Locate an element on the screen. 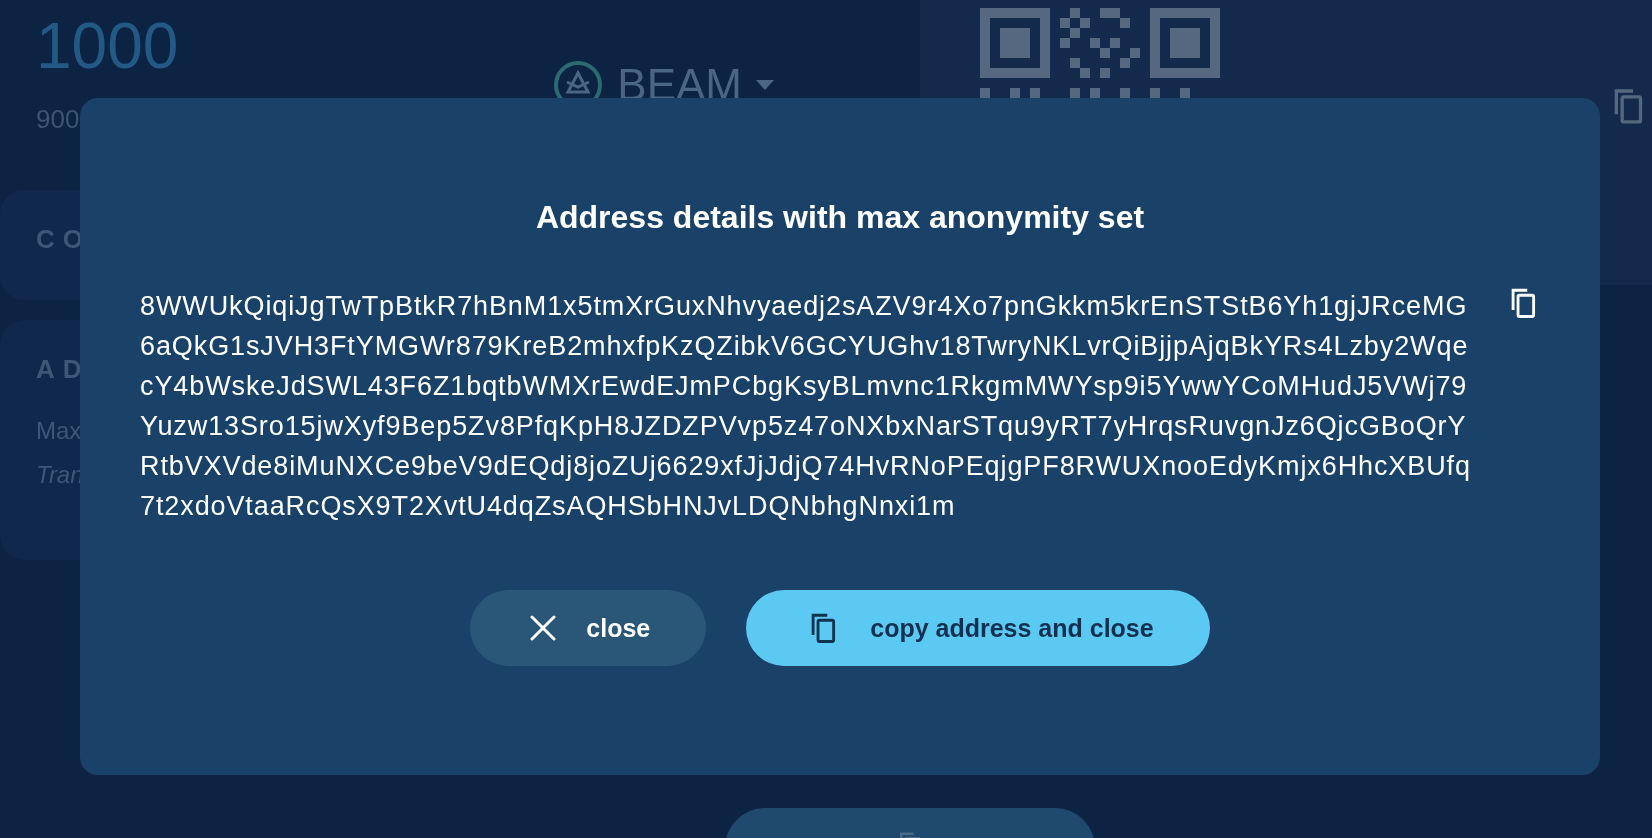 The height and width of the screenshot is (838, 1652). close-button: close is located at coordinates (588, 628).